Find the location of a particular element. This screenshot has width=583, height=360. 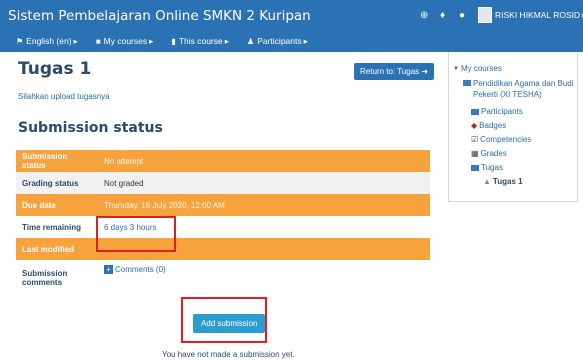

row-value: Not graded is located at coordinates (264, 183).